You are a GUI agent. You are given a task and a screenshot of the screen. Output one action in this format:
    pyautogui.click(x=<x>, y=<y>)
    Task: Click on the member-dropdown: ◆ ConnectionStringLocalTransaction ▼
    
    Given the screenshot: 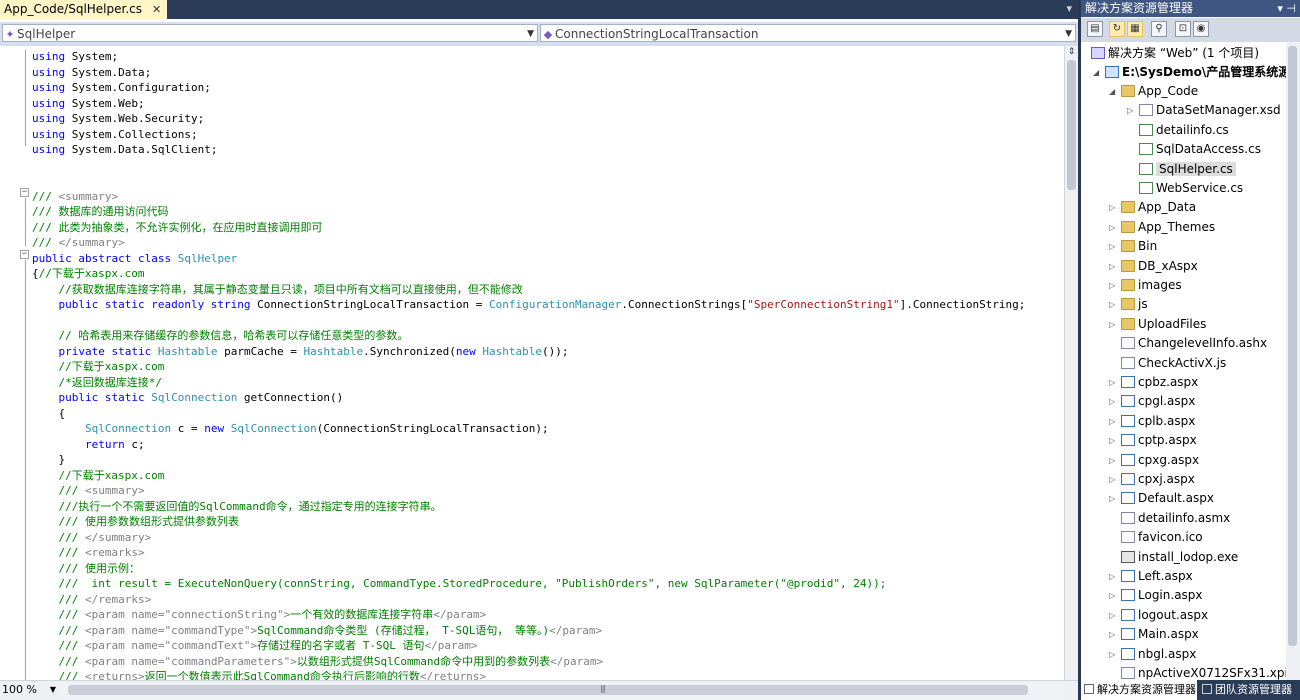 What is the action you would take?
    pyautogui.click(x=808, y=33)
    